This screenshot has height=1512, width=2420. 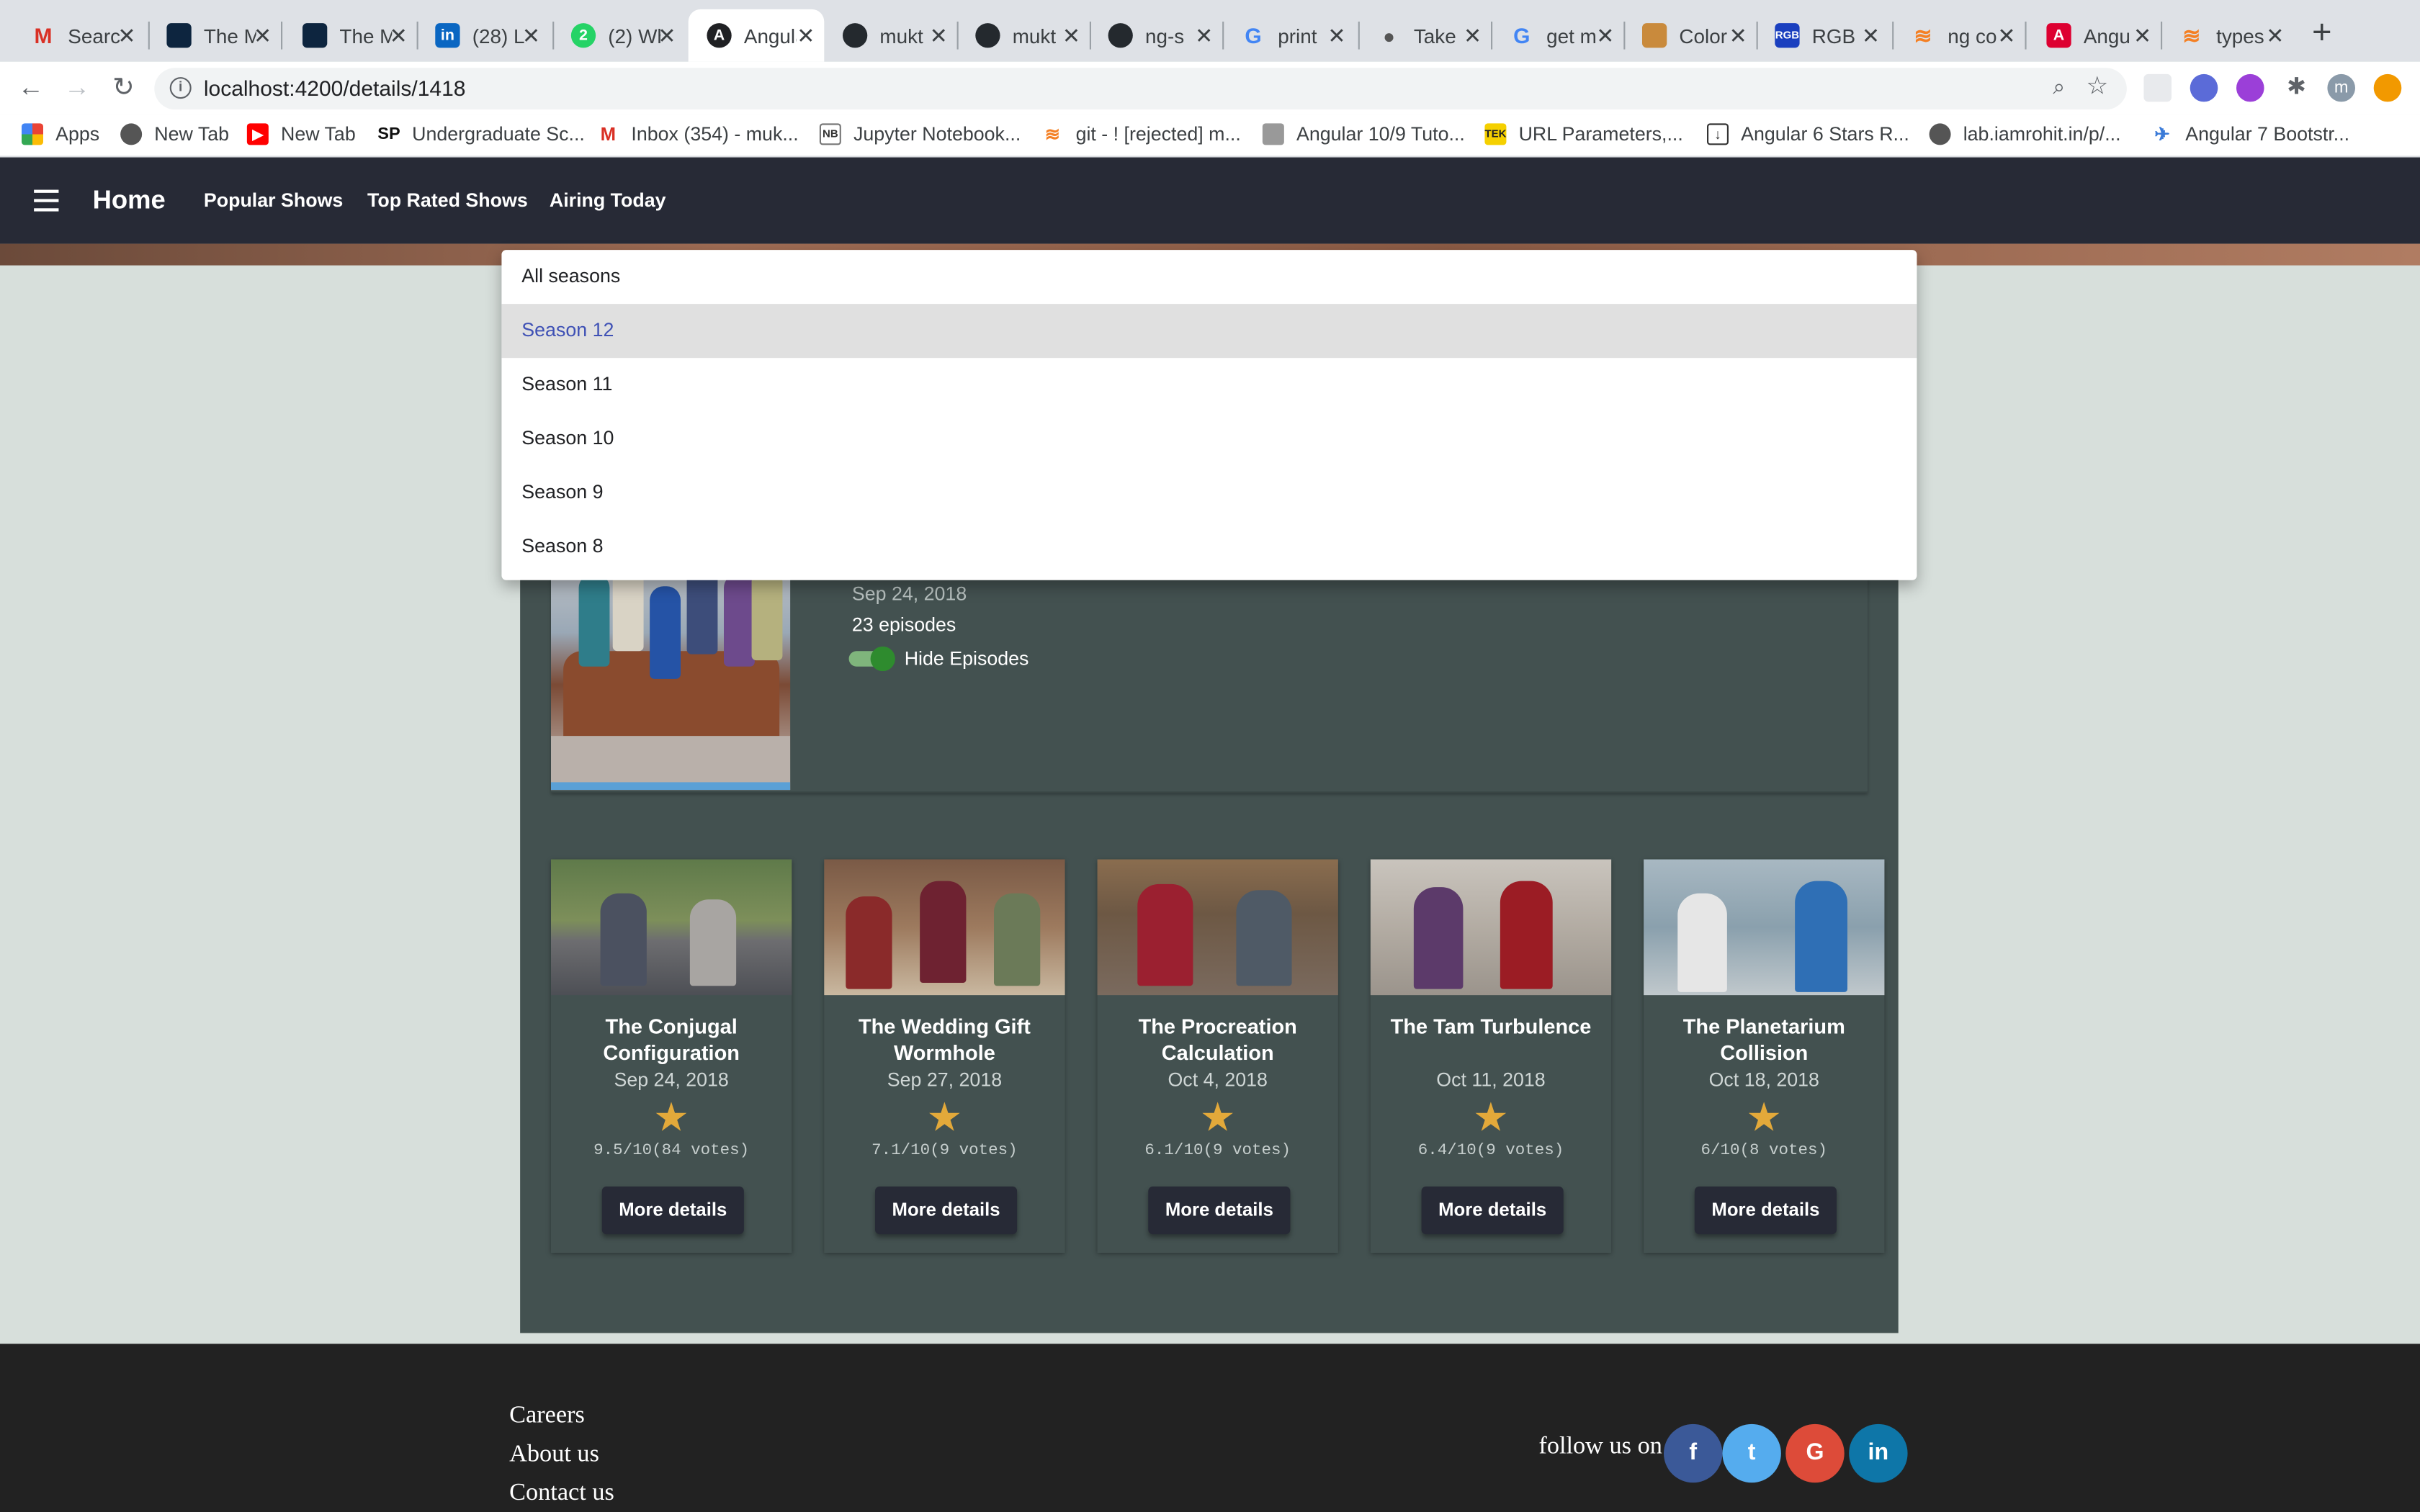 What do you see at coordinates (1120, 35) in the screenshot?
I see `github-icon` at bounding box center [1120, 35].